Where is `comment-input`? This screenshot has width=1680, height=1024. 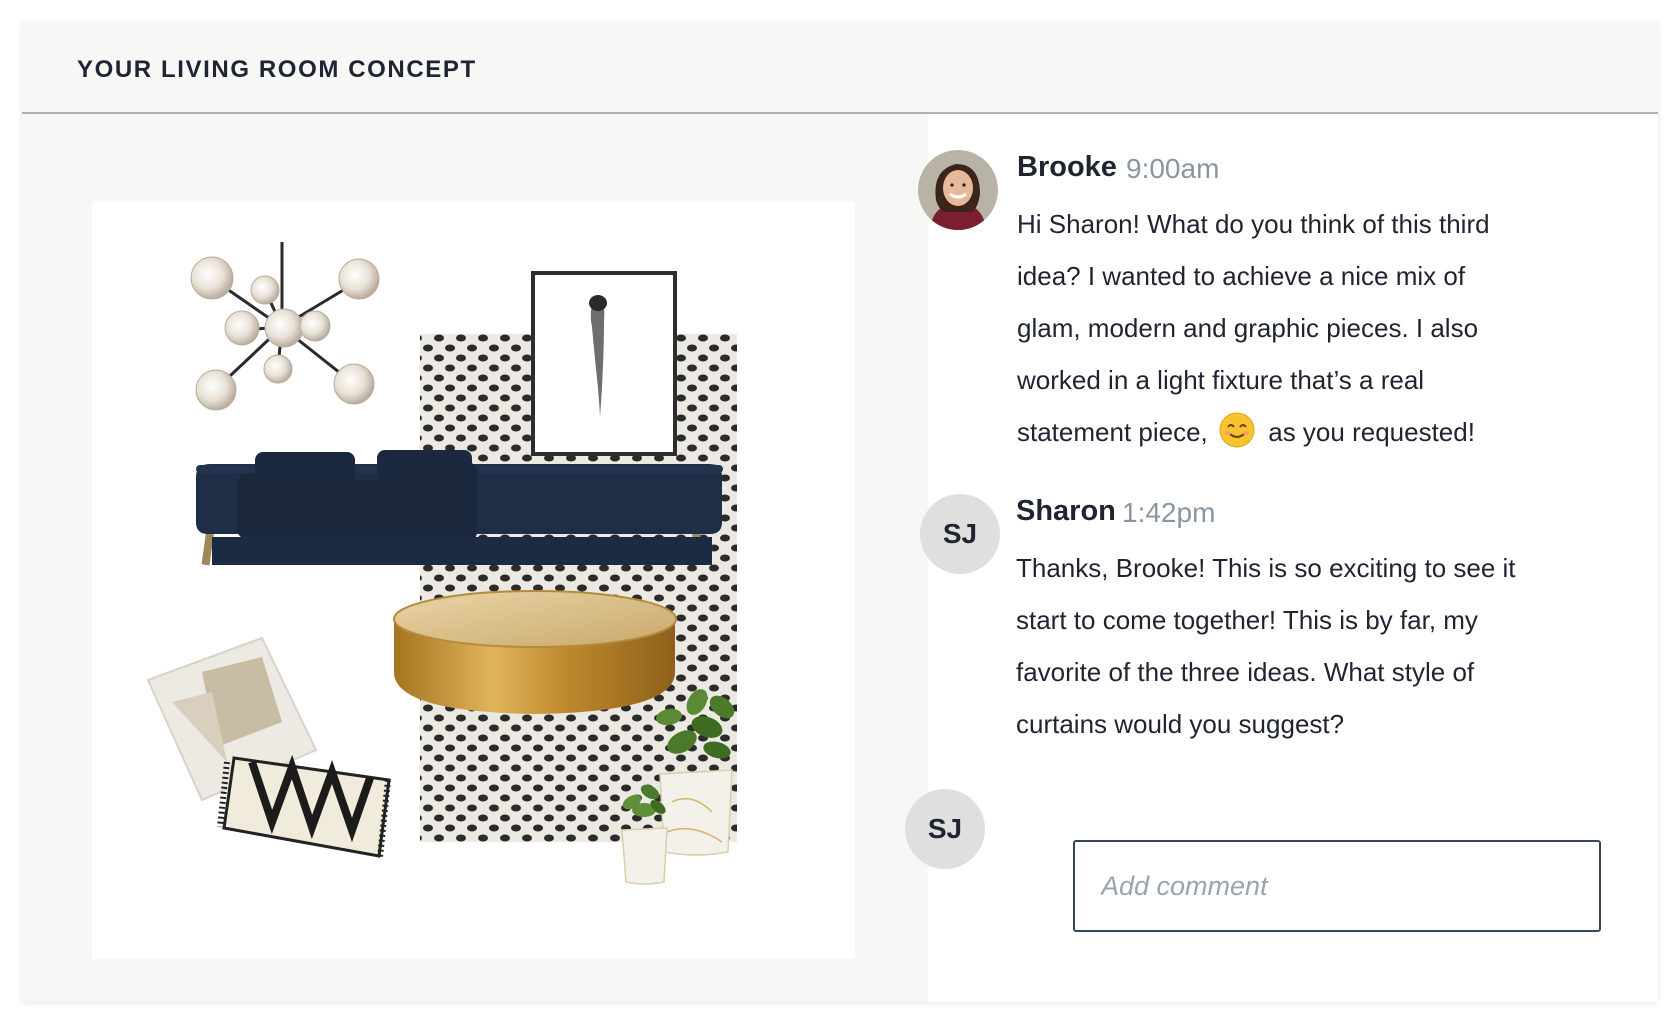 comment-input is located at coordinates (1337, 886).